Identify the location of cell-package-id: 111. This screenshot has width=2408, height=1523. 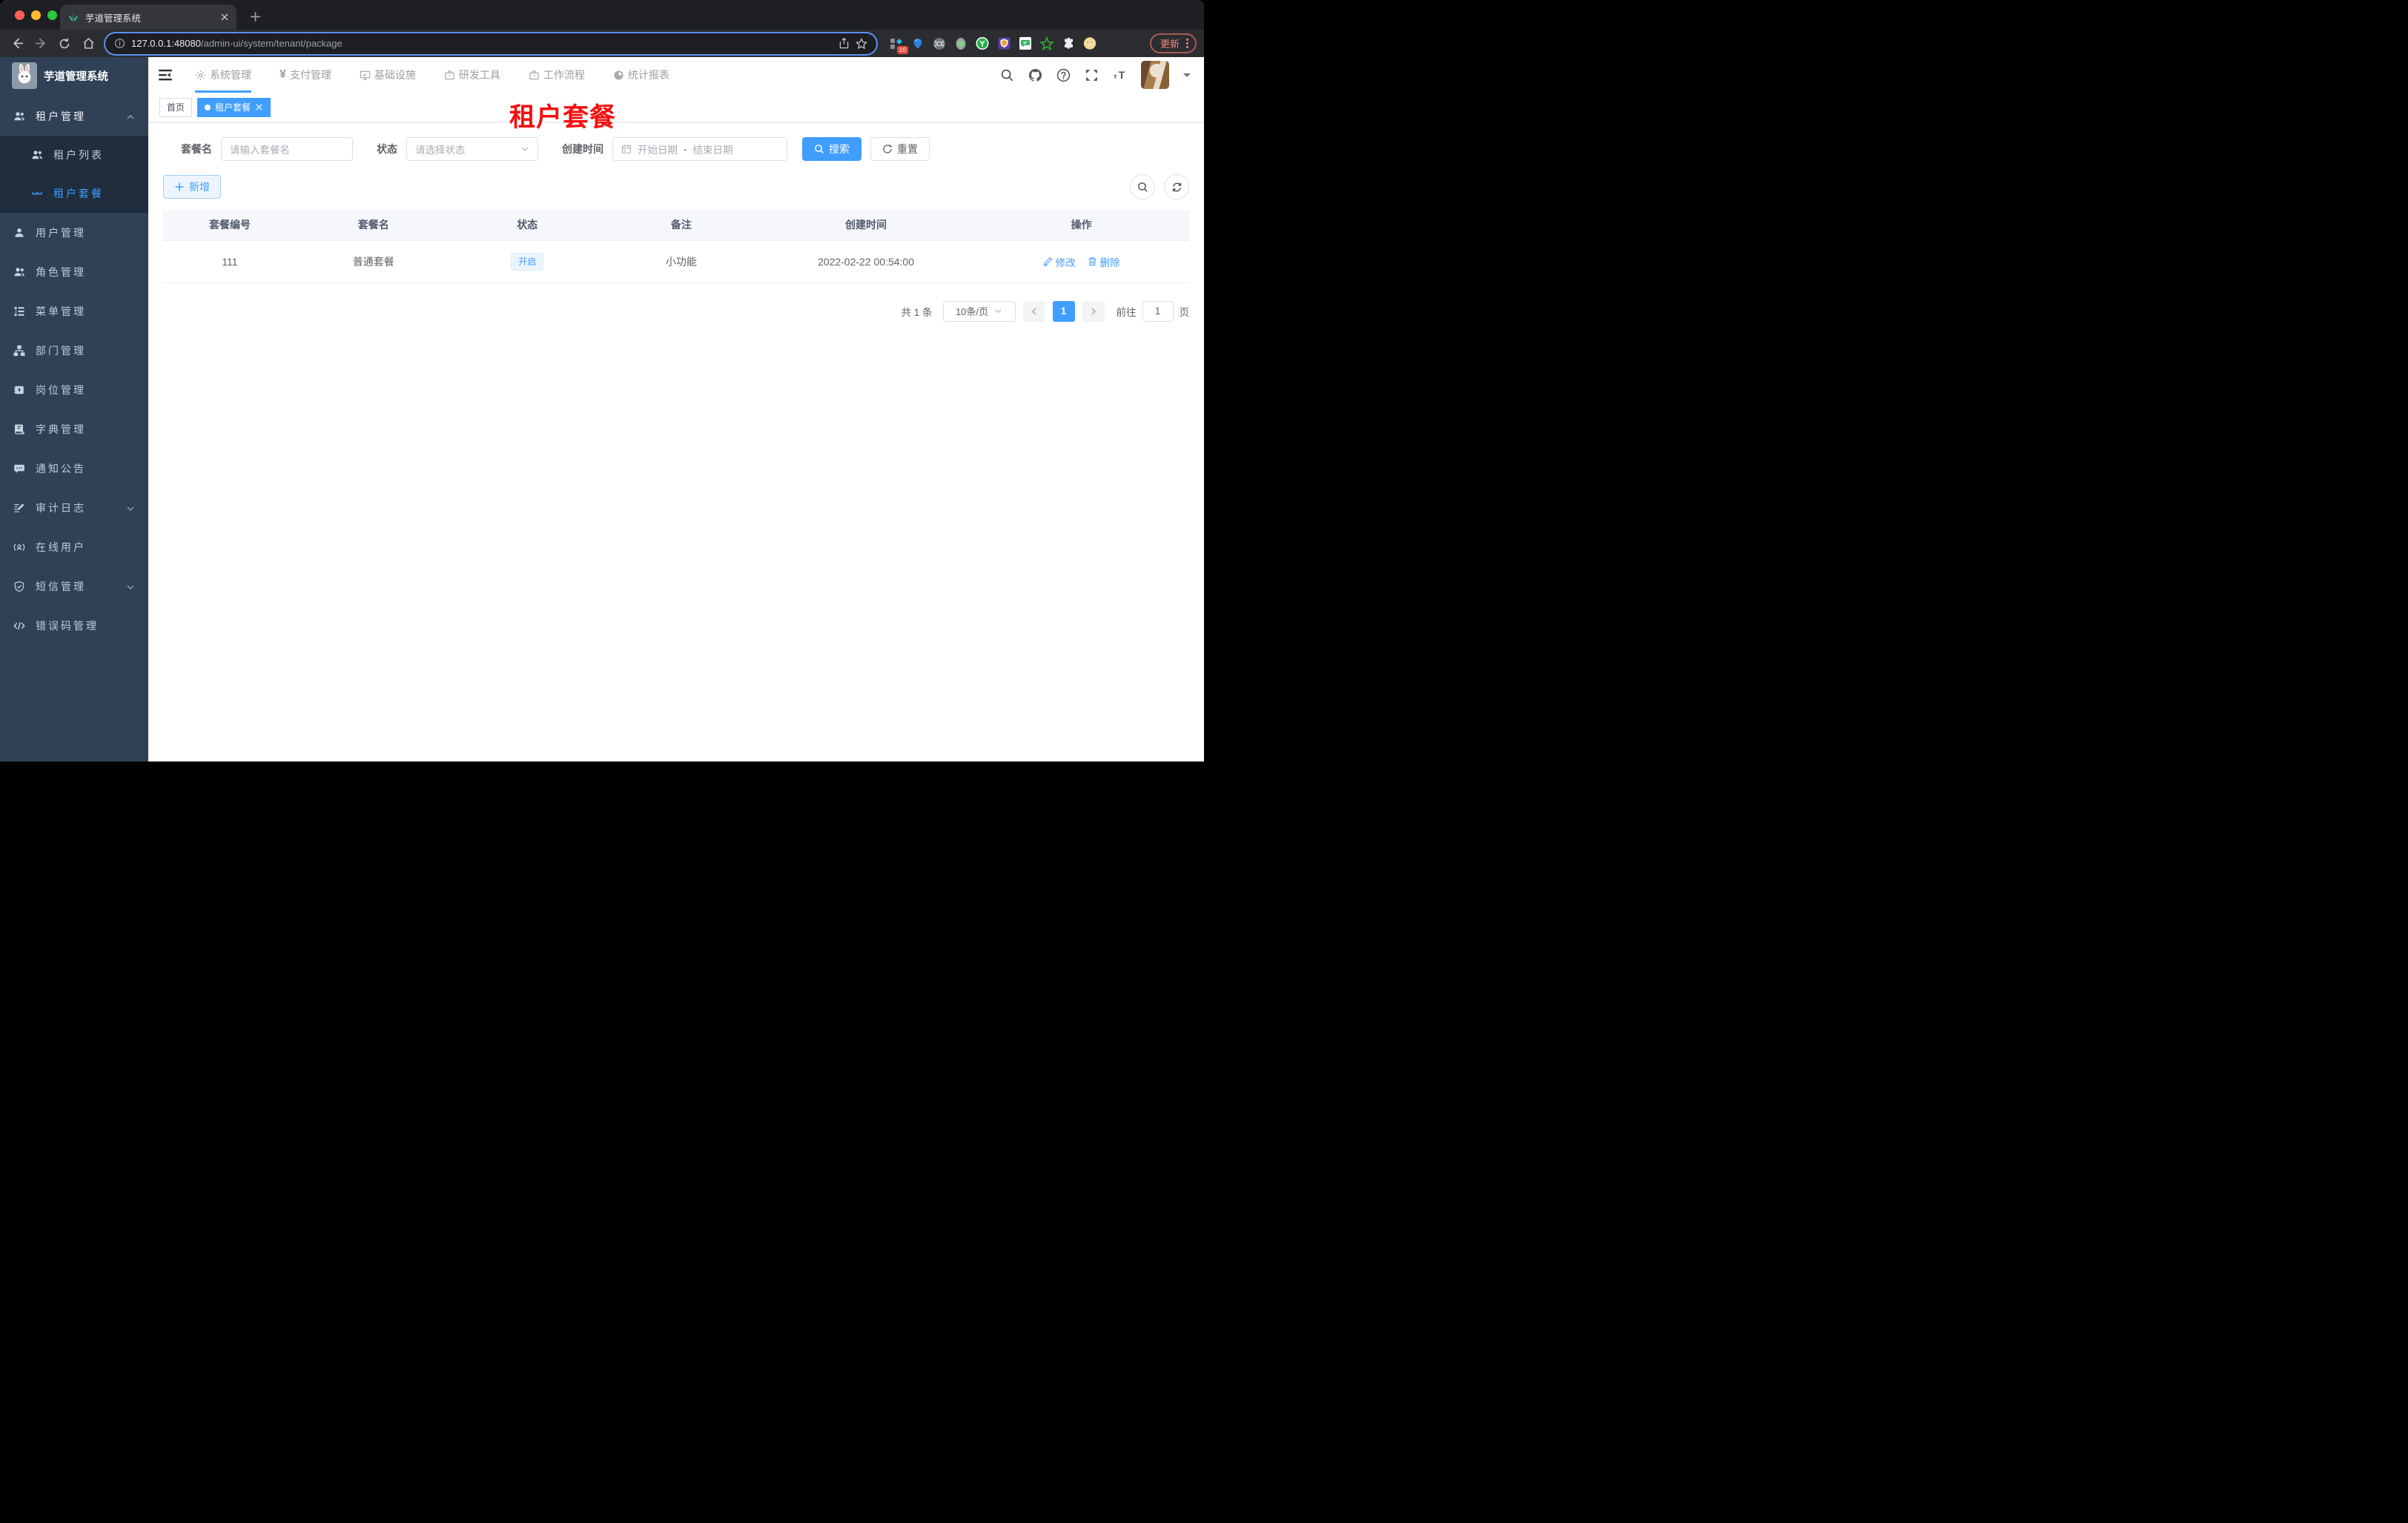
(230, 261).